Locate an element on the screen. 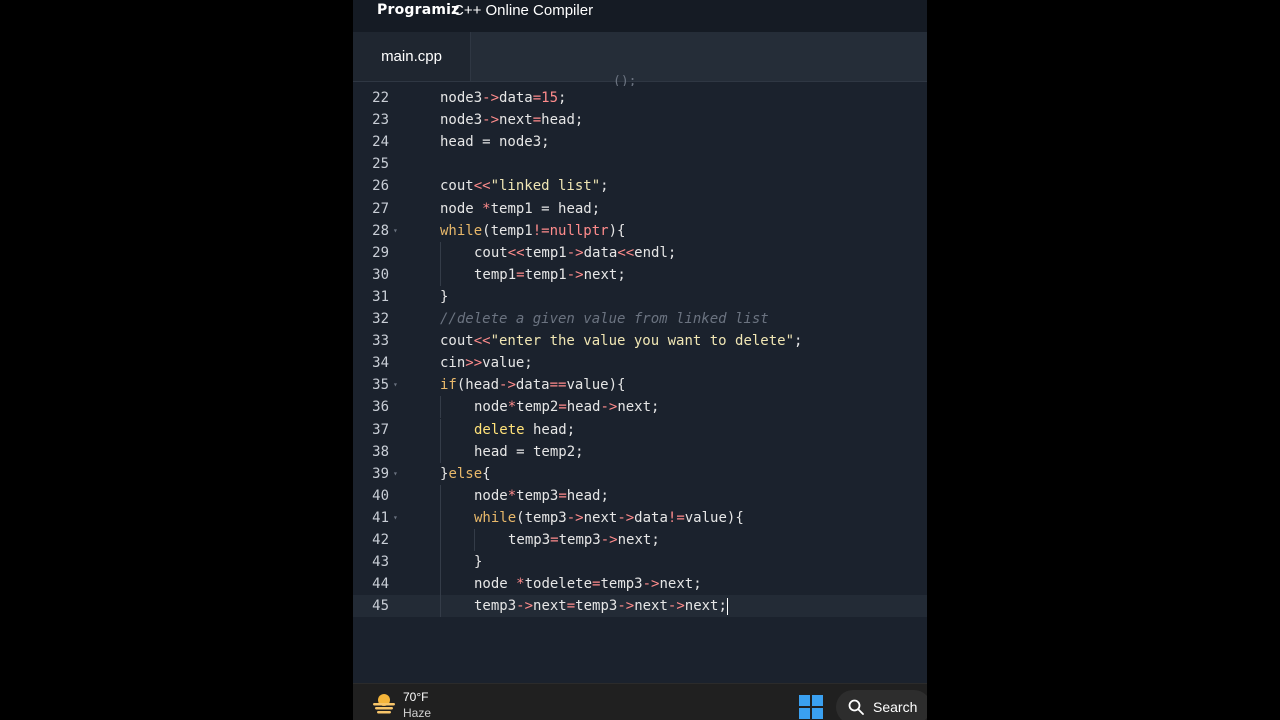 The image size is (1280, 720). line-number: 30 is located at coordinates (380, 274).